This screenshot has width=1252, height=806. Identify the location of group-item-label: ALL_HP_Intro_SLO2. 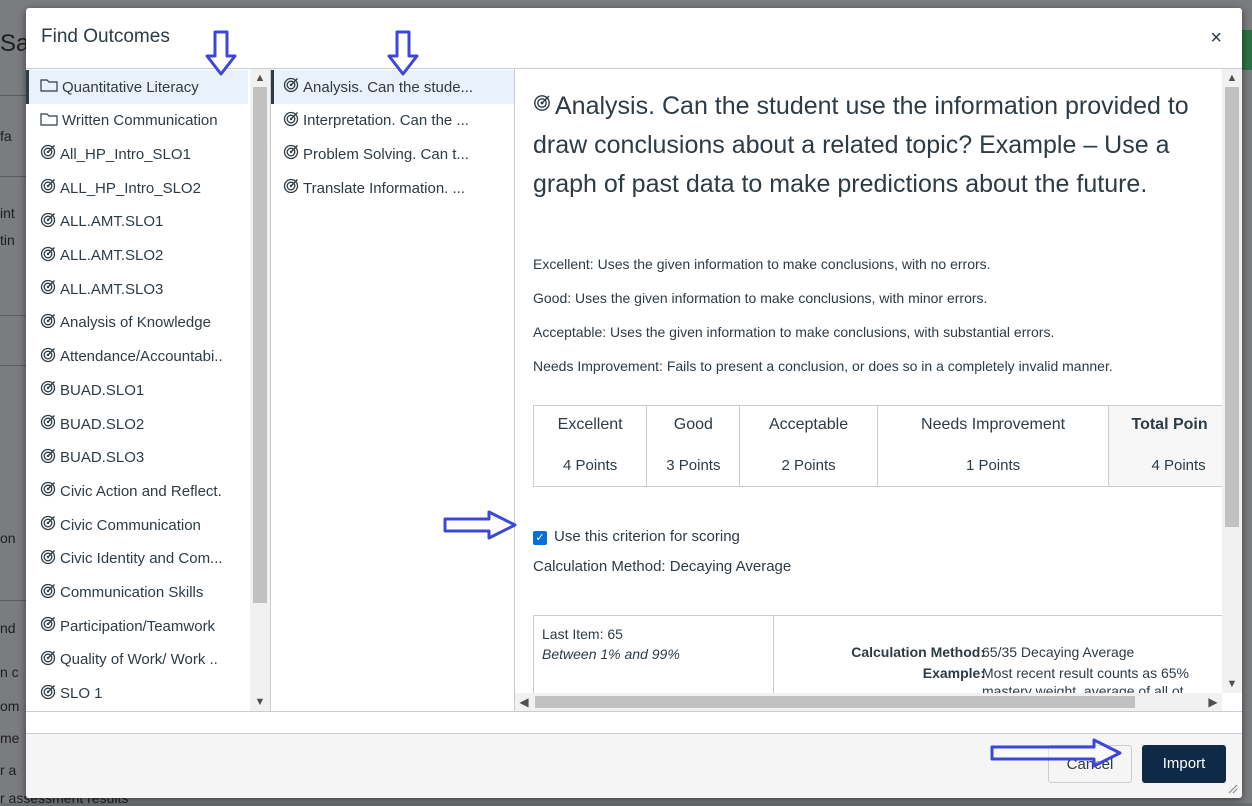
(130, 188).